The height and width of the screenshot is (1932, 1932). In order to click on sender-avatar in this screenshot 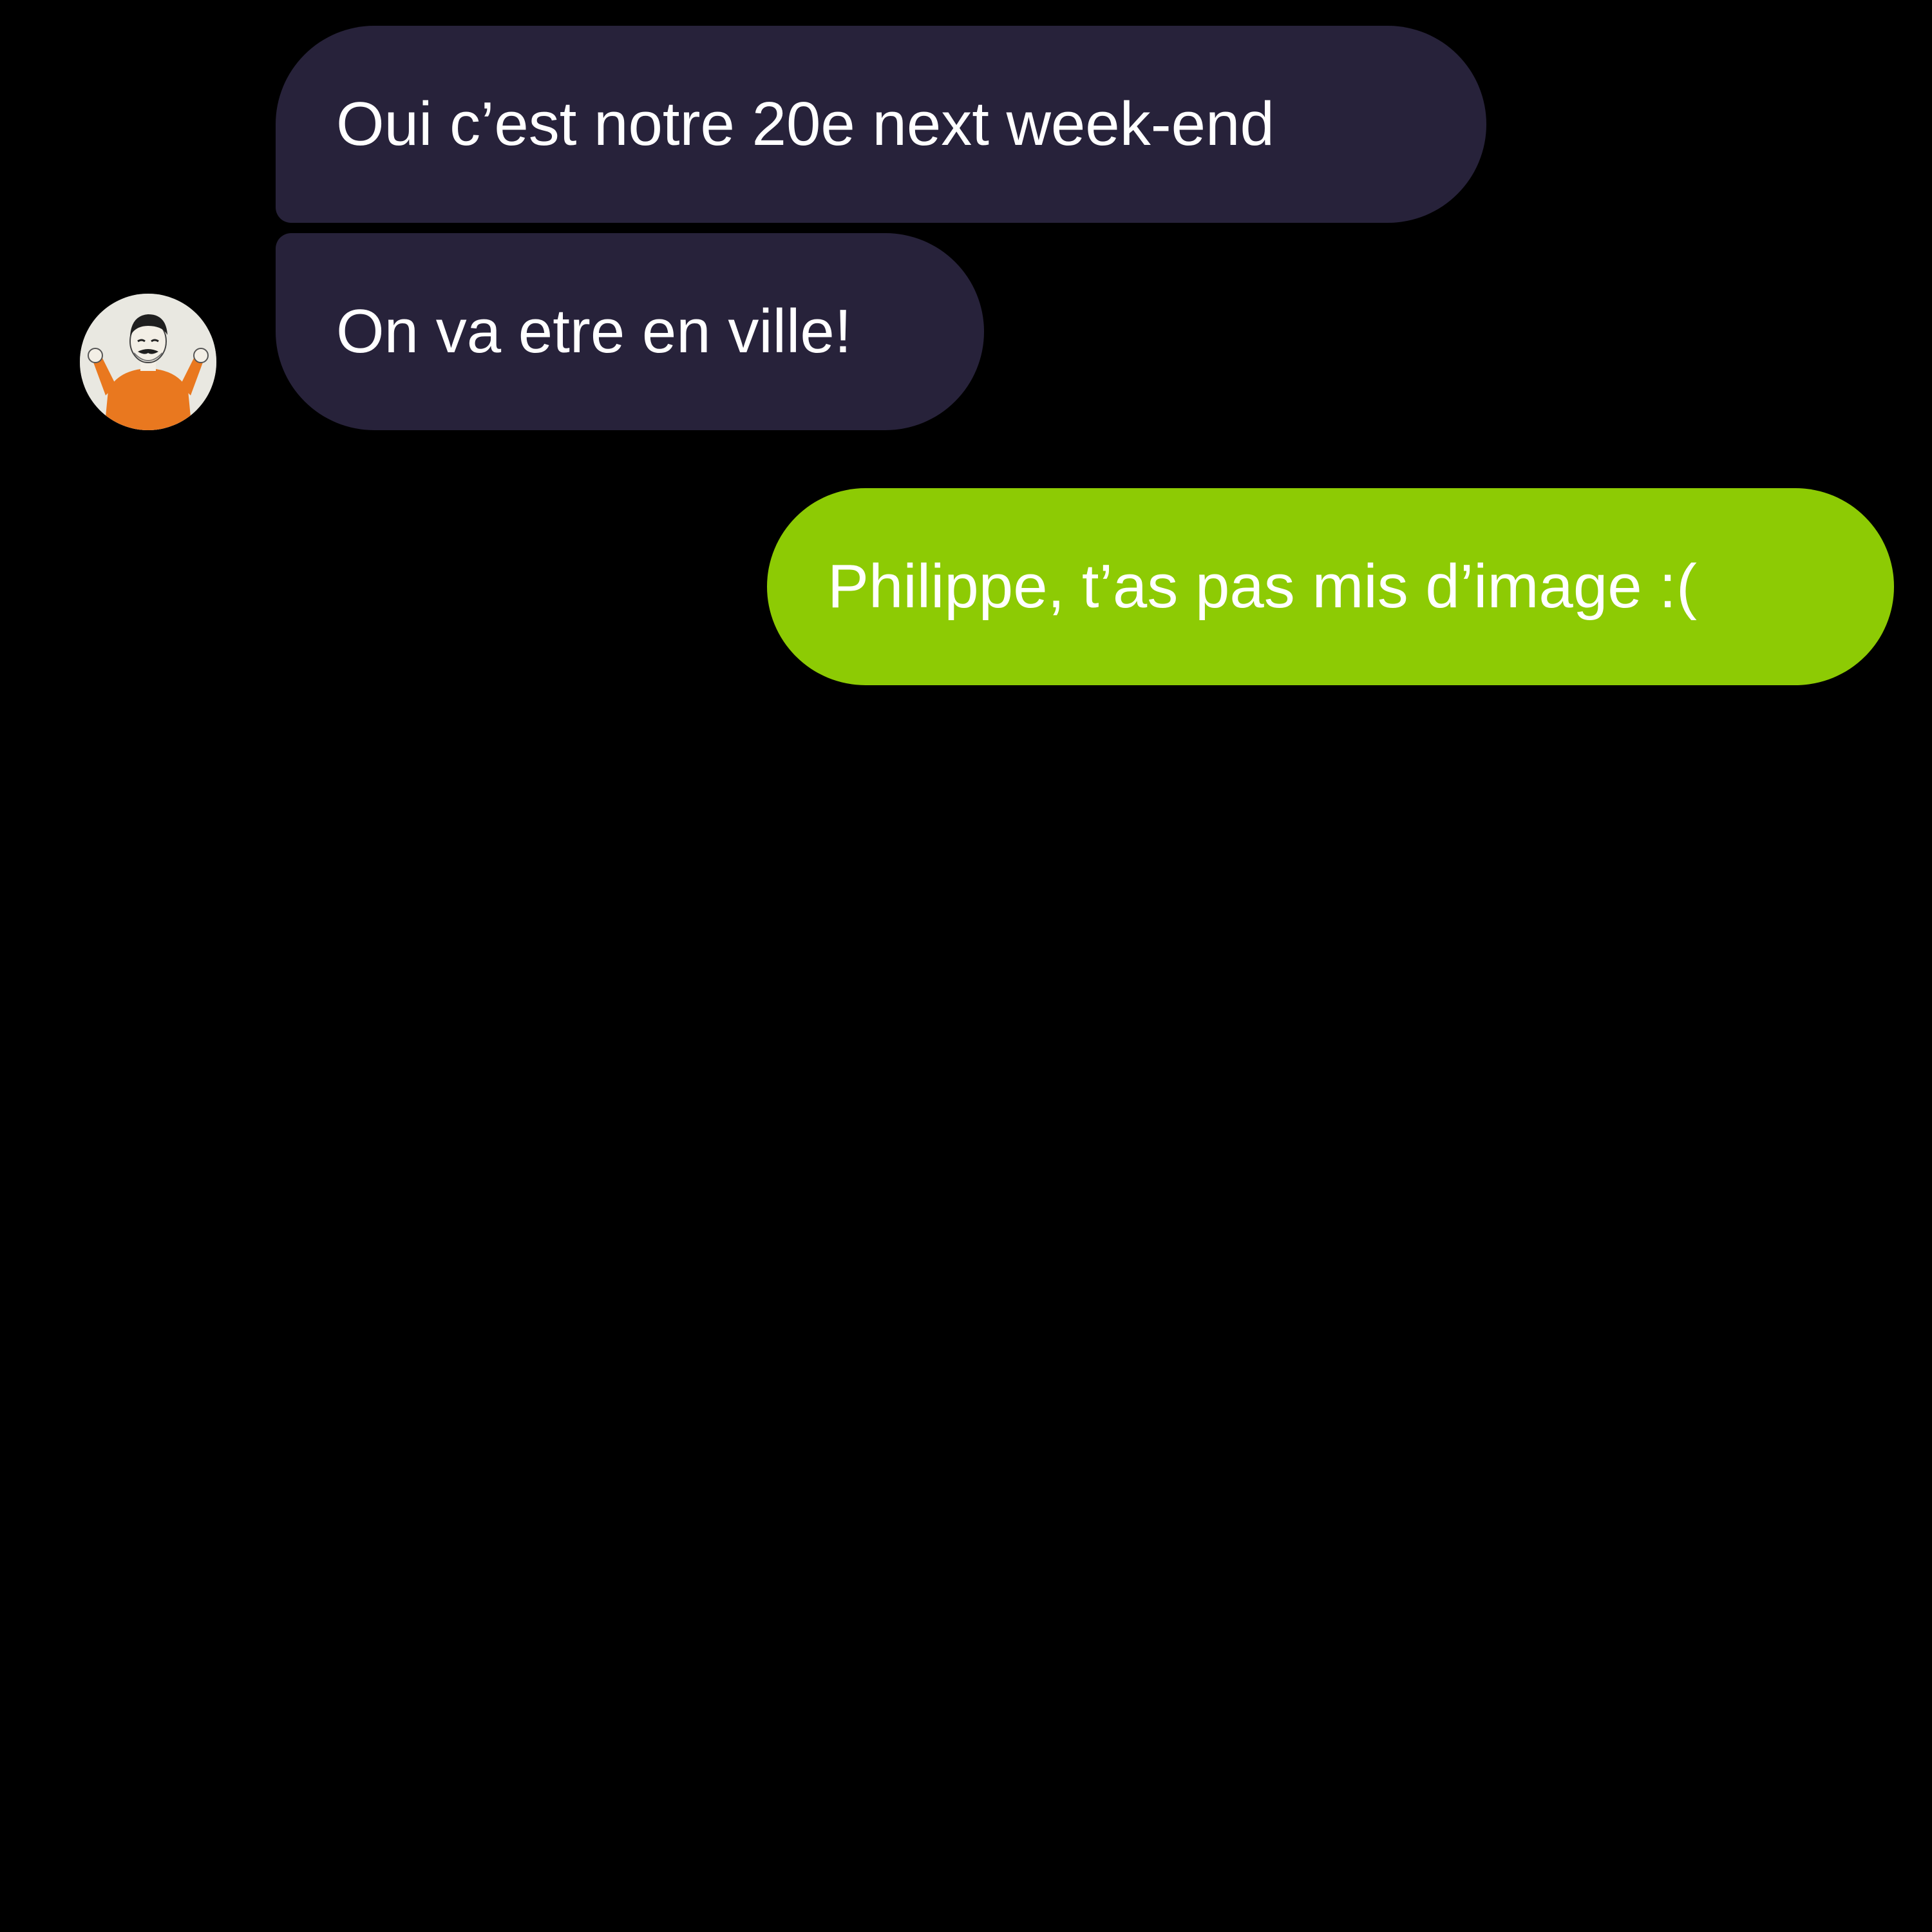, I will do `click(148, 362)`.